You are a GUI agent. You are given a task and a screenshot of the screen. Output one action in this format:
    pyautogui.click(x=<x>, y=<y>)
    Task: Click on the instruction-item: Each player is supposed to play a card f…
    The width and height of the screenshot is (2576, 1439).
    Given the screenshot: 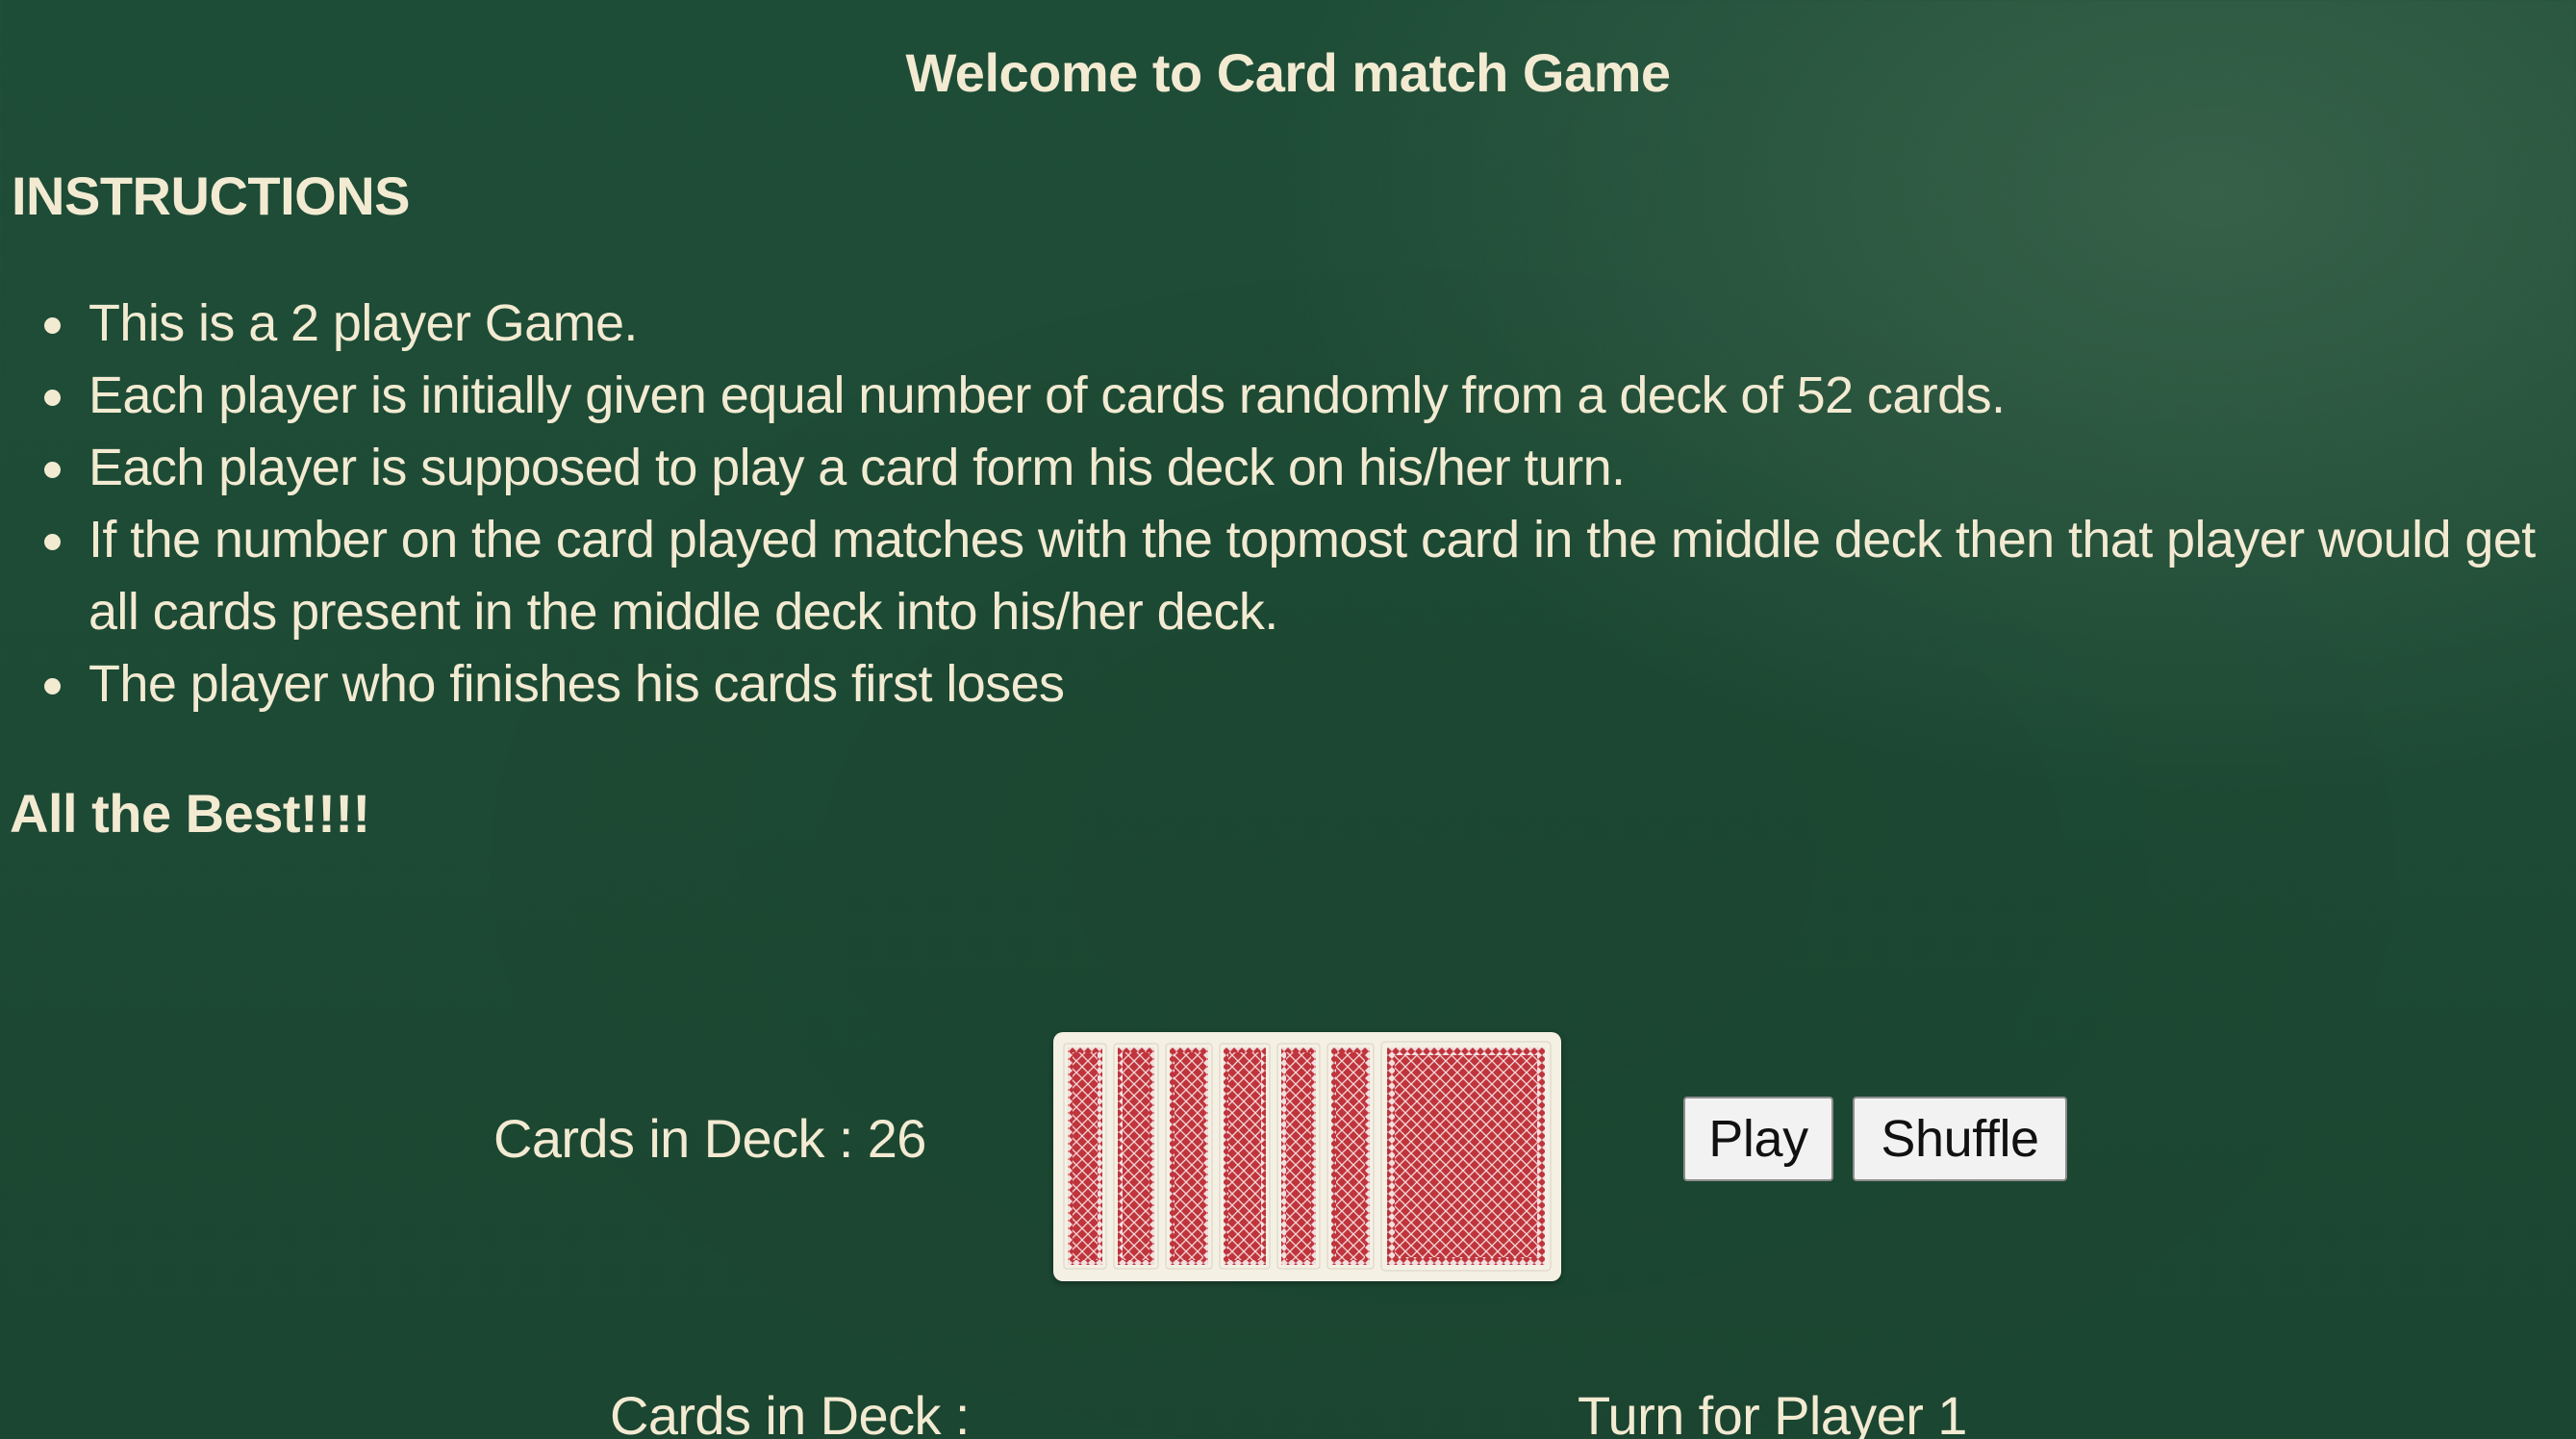 What is the action you would take?
    pyautogui.click(x=1298, y=468)
    